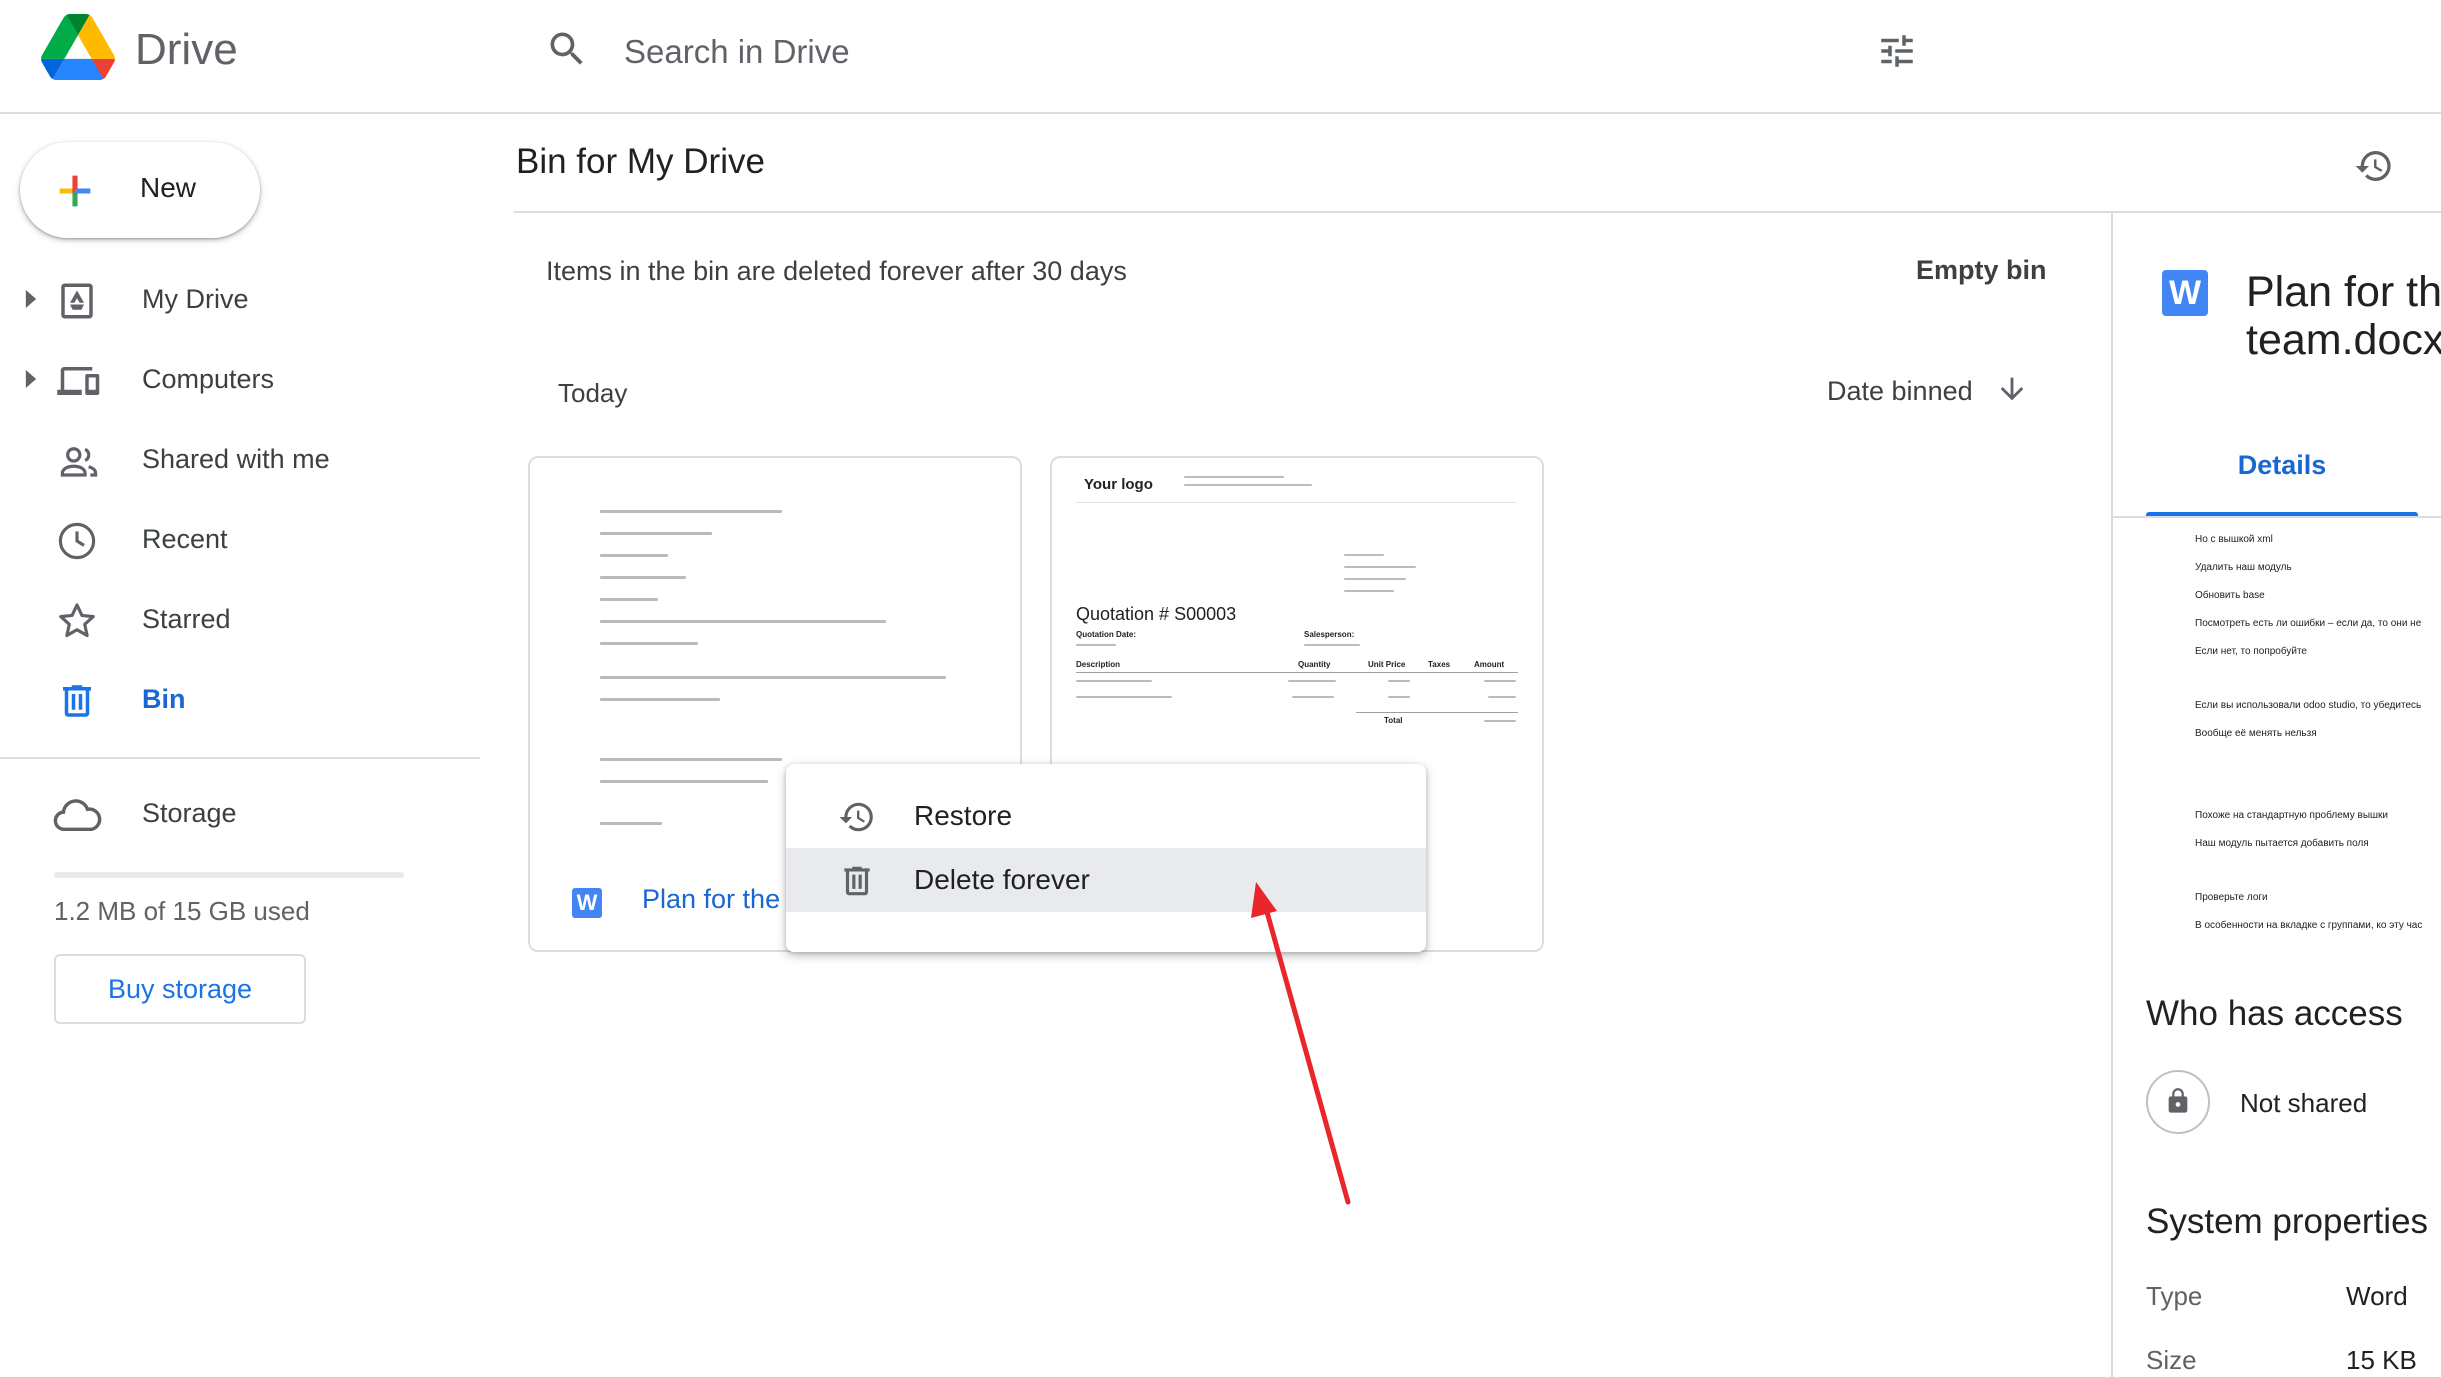 The image size is (2441, 1377). Describe the element at coordinates (1156, 614) in the screenshot. I see `preview-quotation-title: Quotation # S00003` at that location.